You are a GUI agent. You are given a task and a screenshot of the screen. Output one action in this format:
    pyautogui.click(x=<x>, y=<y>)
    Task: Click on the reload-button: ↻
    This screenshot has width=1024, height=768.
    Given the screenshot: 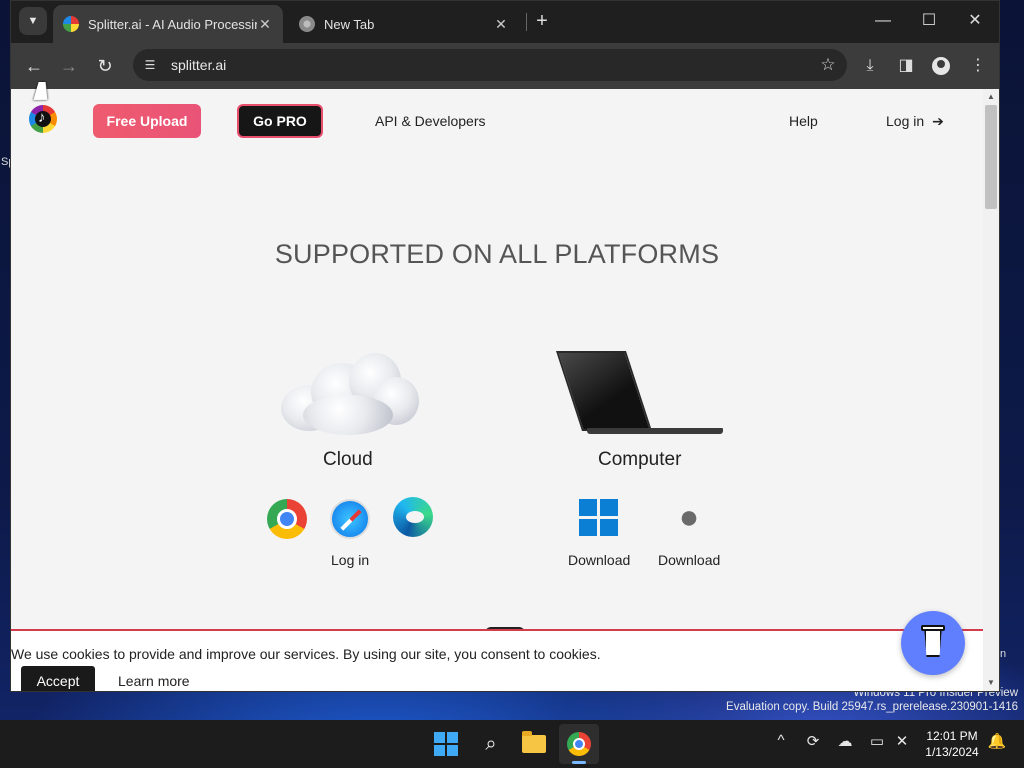 What is the action you would take?
    pyautogui.click(x=105, y=66)
    